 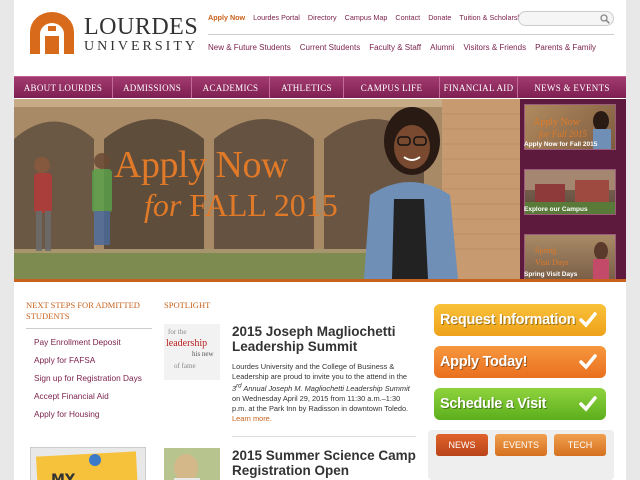 What do you see at coordinates (580, 445) in the screenshot?
I see `tab-tech: TECH` at bounding box center [580, 445].